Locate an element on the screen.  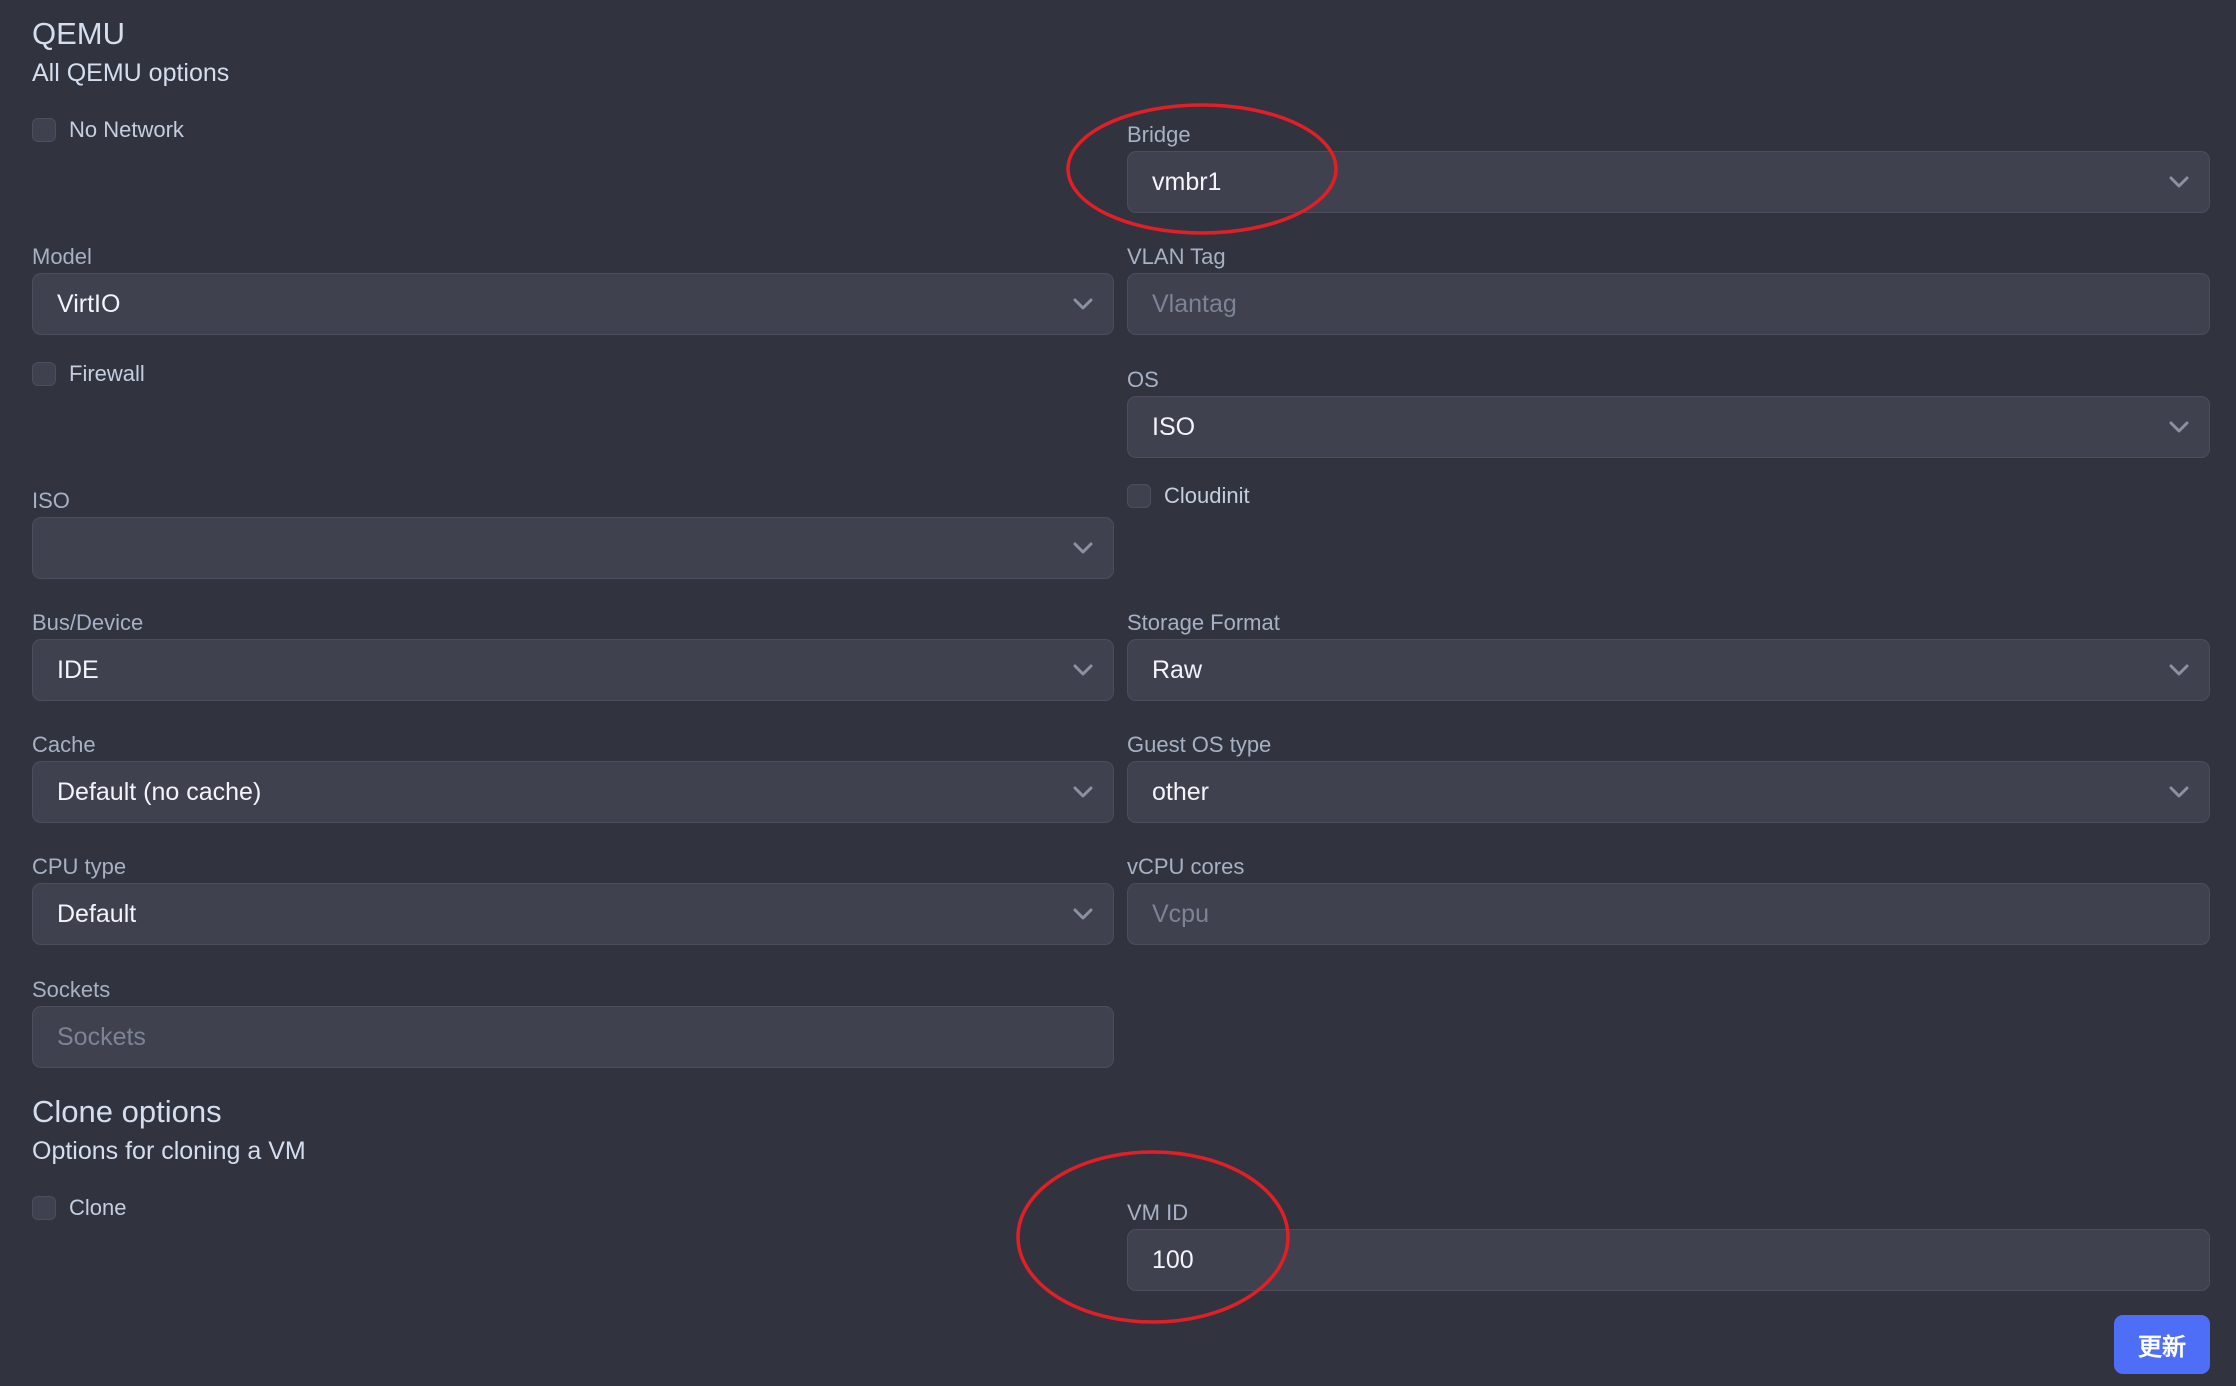
clone-checkbox-row: Clone is located at coordinates (79, 1208).